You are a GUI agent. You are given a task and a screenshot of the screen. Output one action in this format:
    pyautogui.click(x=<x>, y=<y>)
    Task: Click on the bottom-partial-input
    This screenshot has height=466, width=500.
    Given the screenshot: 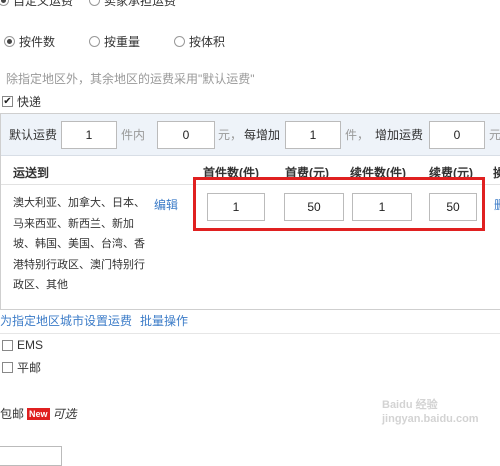 What is the action you would take?
    pyautogui.click(x=31, y=456)
    